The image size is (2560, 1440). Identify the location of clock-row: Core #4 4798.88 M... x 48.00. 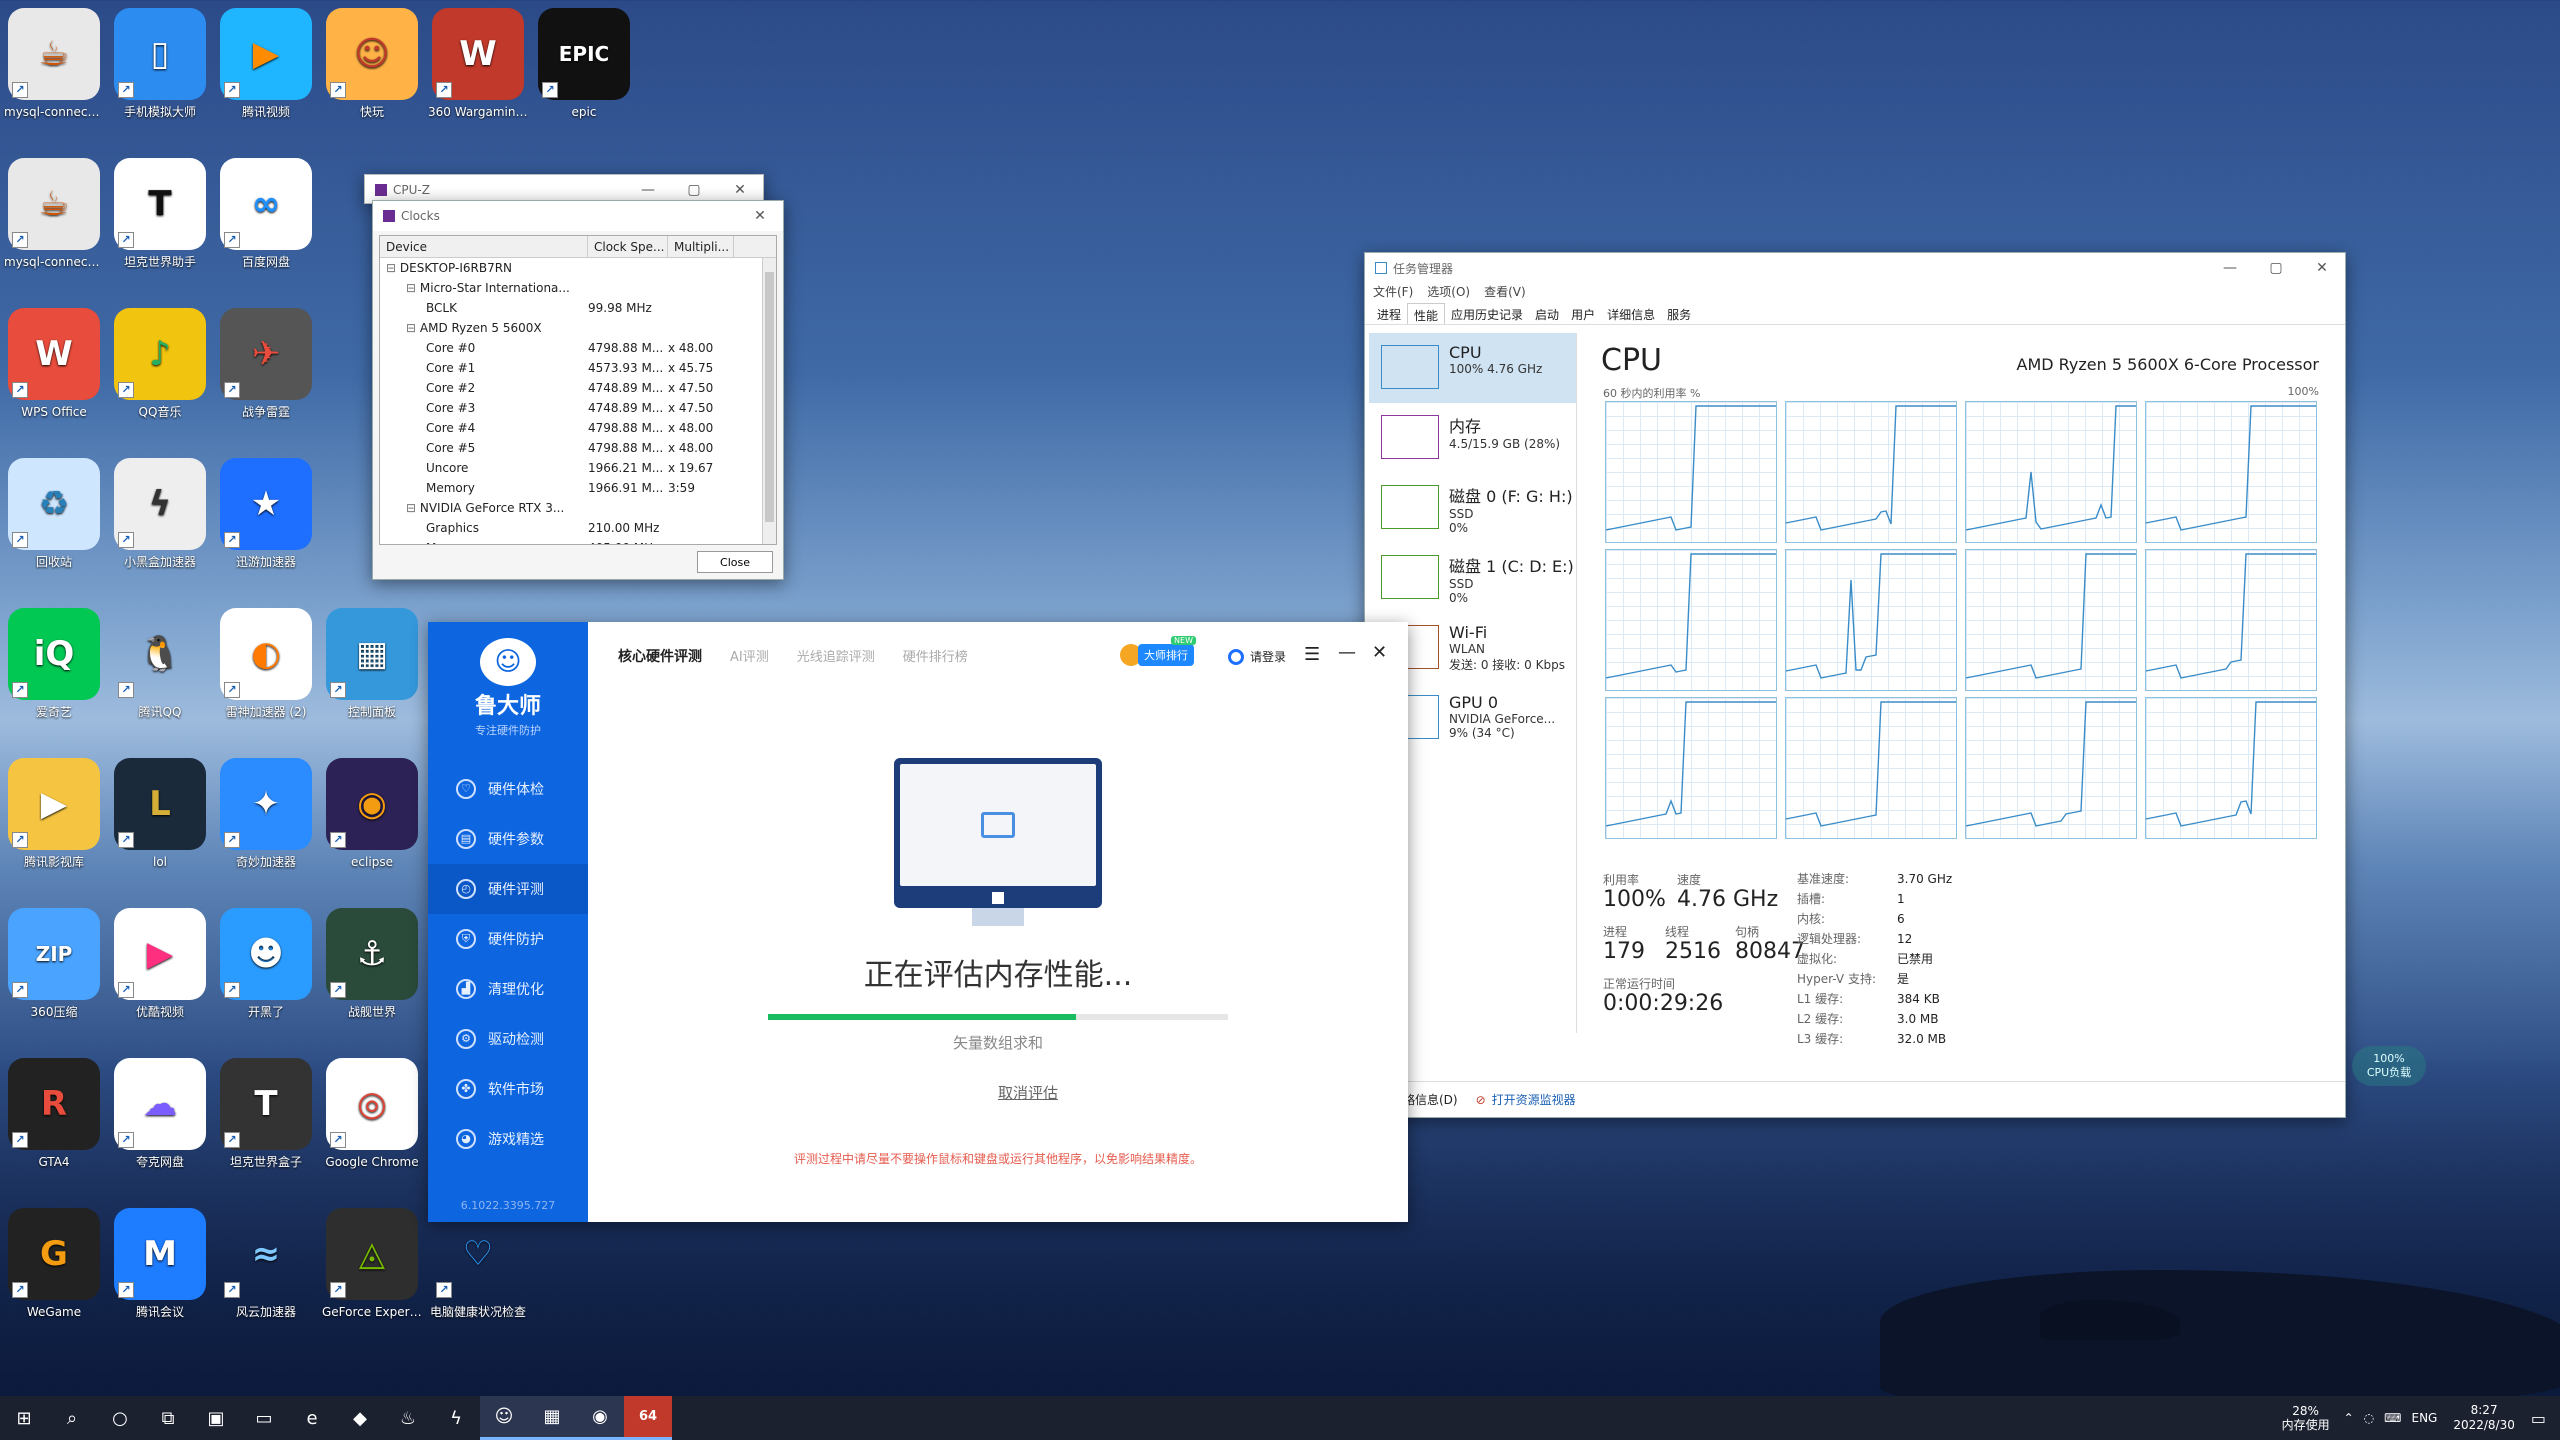
(578, 428).